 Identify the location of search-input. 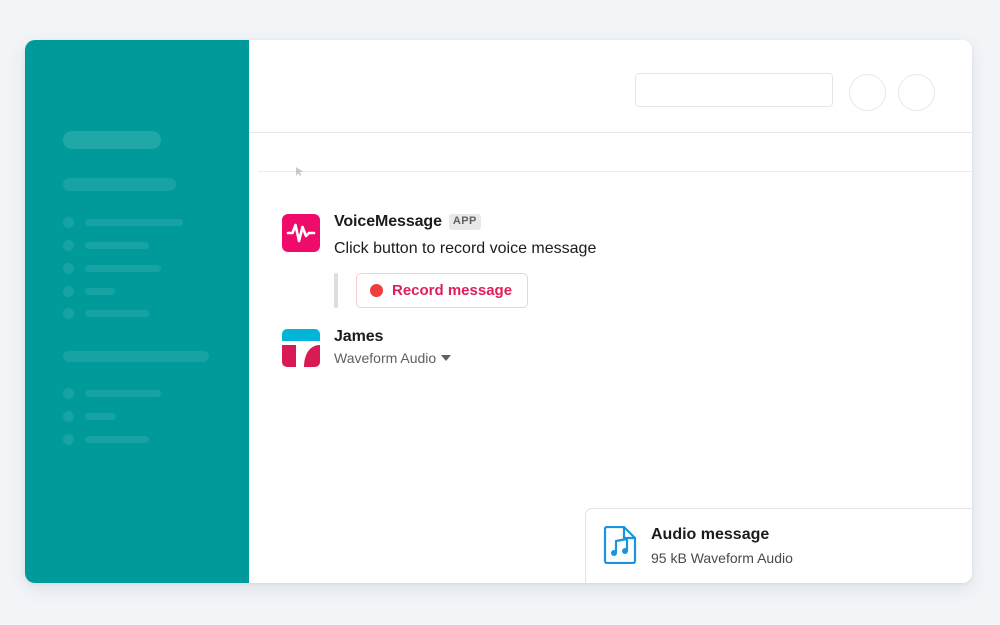
(734, 90).